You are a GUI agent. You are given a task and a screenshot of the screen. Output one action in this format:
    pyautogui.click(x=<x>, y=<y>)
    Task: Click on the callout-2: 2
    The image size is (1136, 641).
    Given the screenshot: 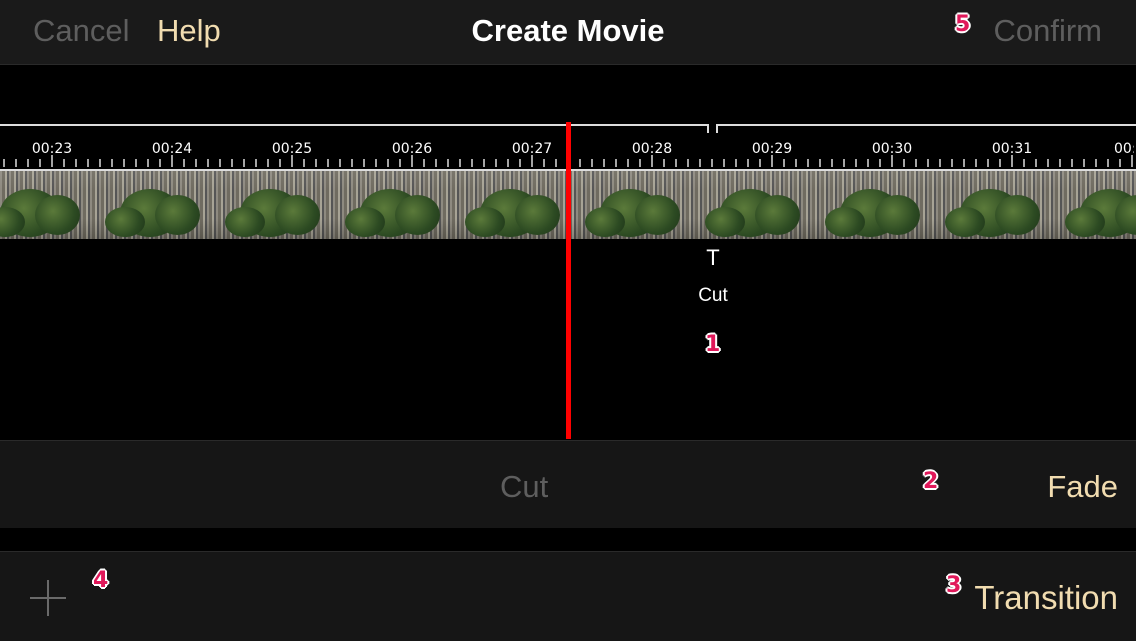 What is the action you would take?
    pyautogui.click(x=931, y=481)
    